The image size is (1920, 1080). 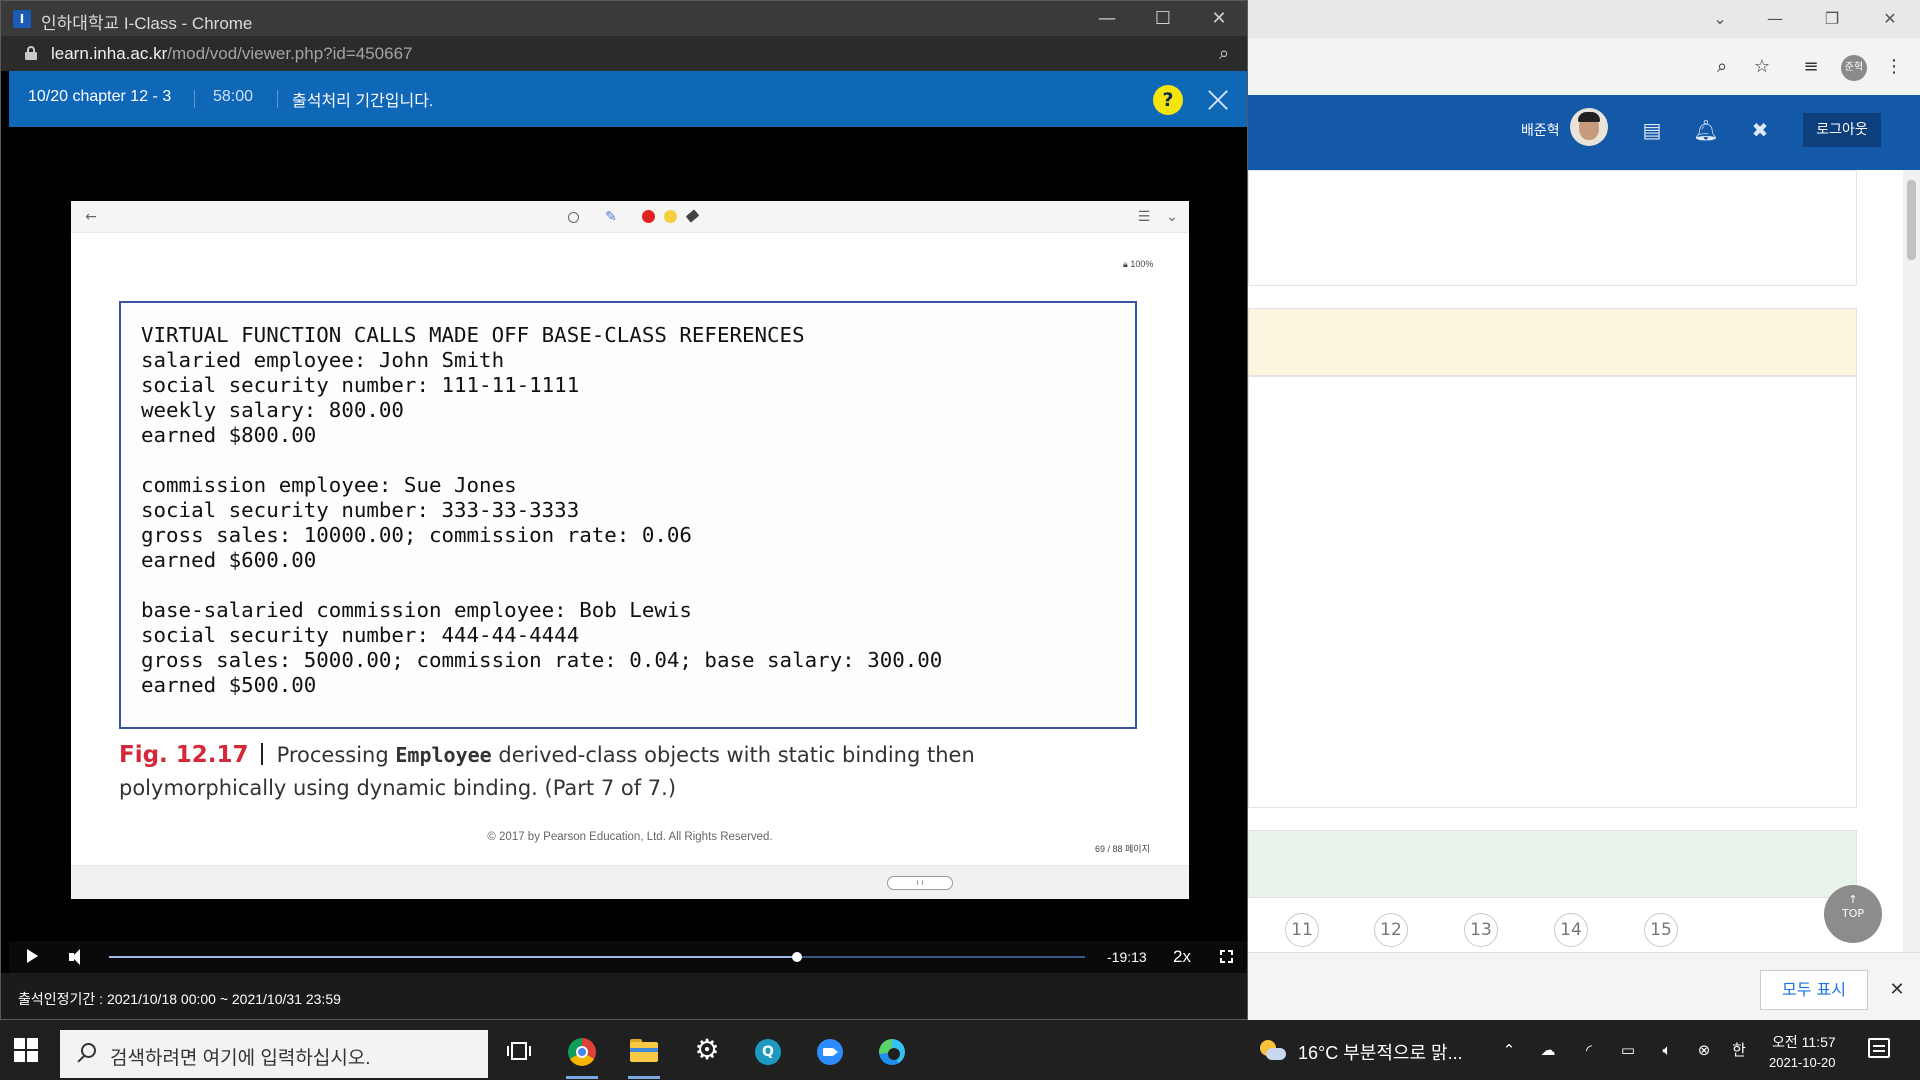 I want to click on network-error-icon: ⊗, so click(x=1704, y=1050).